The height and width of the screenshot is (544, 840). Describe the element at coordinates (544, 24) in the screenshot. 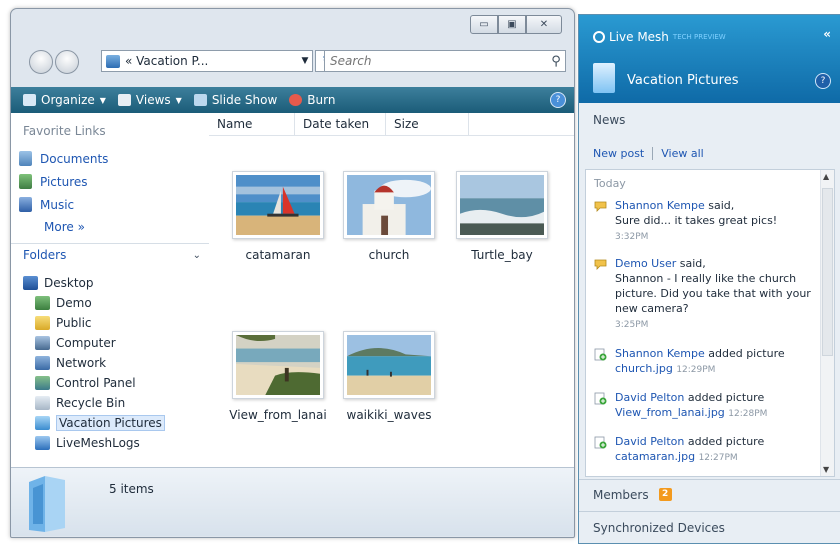

I see `close-button: ✕` at that location.